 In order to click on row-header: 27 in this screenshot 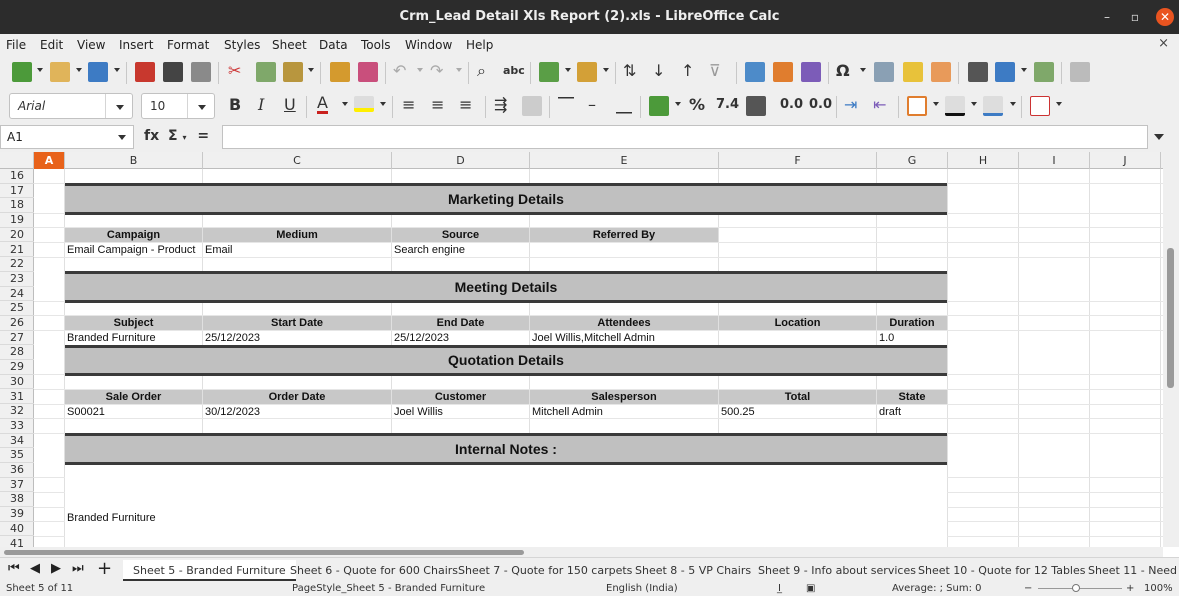, I will do `click(17, 338)`.